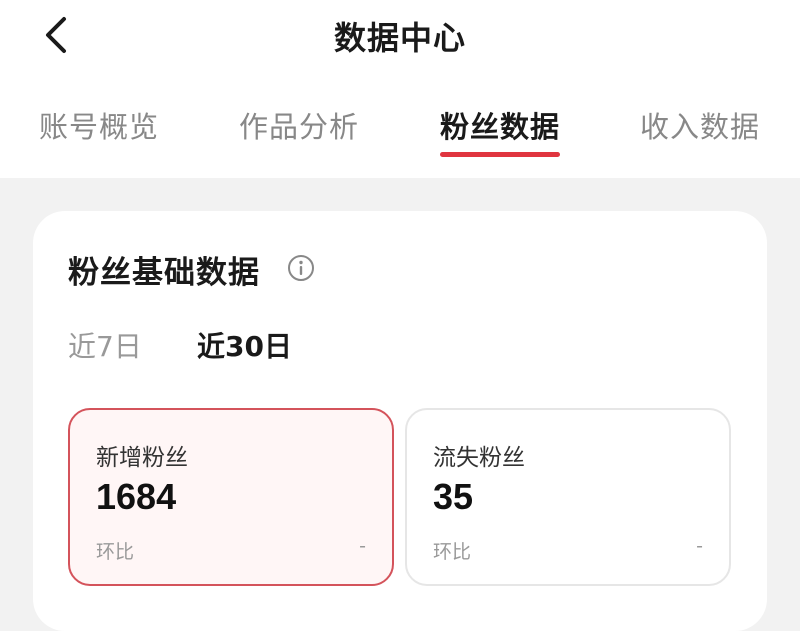 The width and height of the screenshot is (800, 631). I want to click on range-30-days: 近30日, so click(244, 345).